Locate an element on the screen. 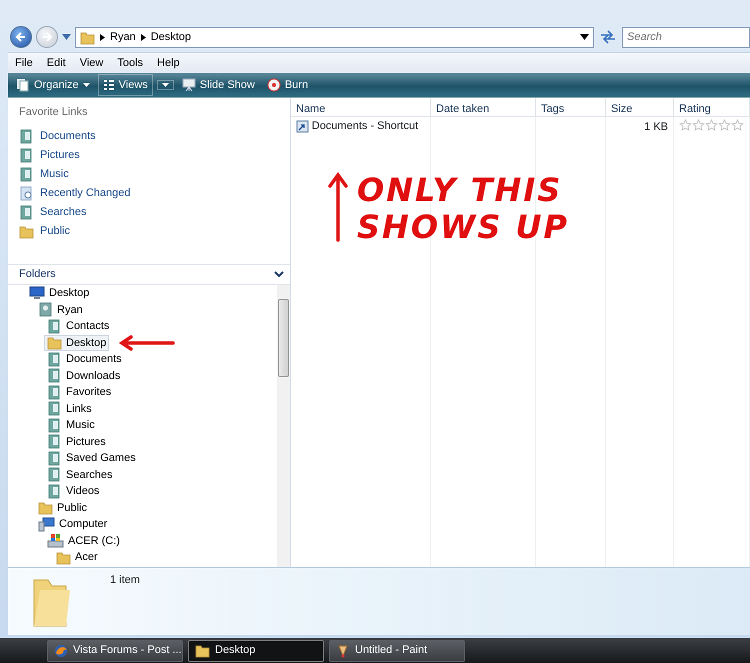  views-icon is located at coordinates (108, 85).